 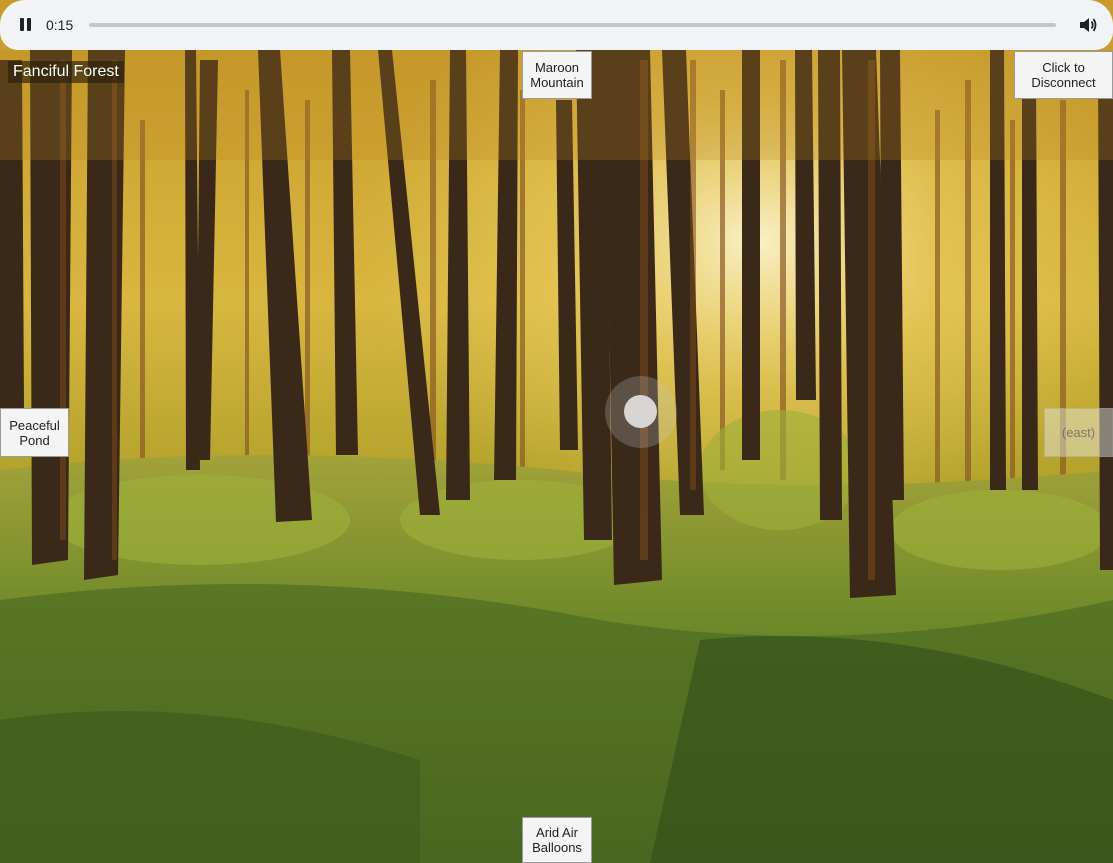 I want to click on nav-west-button: Peaceful Pond, so click(x=34, y=432).